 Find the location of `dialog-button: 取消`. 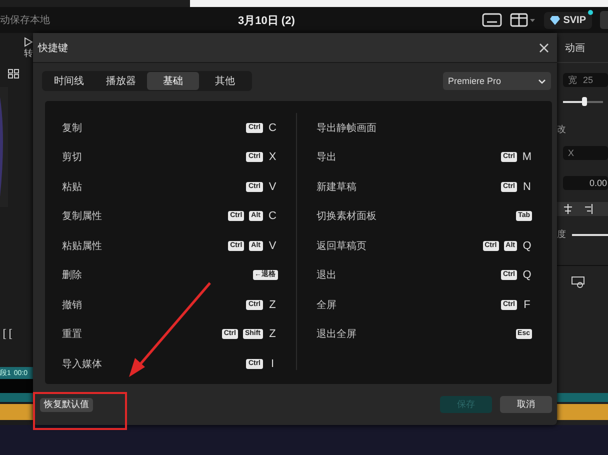

dialog-button: 取消 is located at coordinates (526, 404).